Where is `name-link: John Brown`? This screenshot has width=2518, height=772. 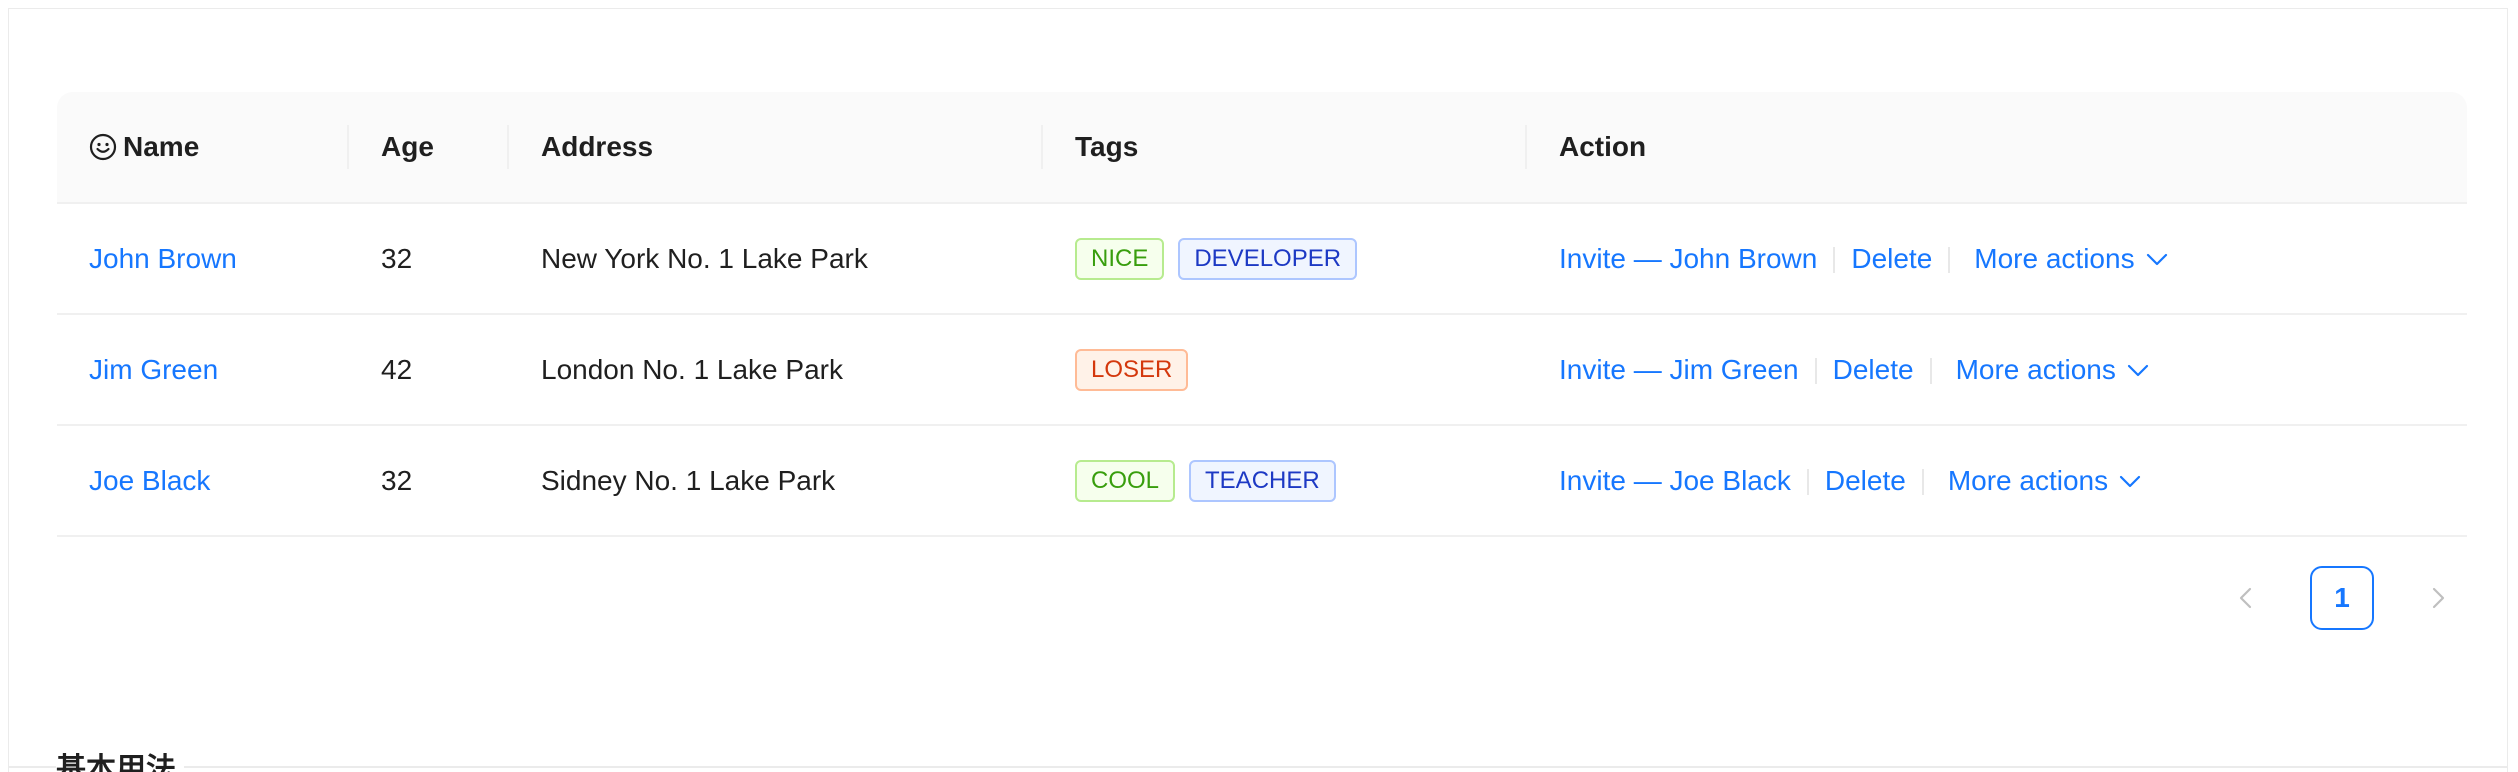
name-link: John Brown is located at coordinates (163, 258).